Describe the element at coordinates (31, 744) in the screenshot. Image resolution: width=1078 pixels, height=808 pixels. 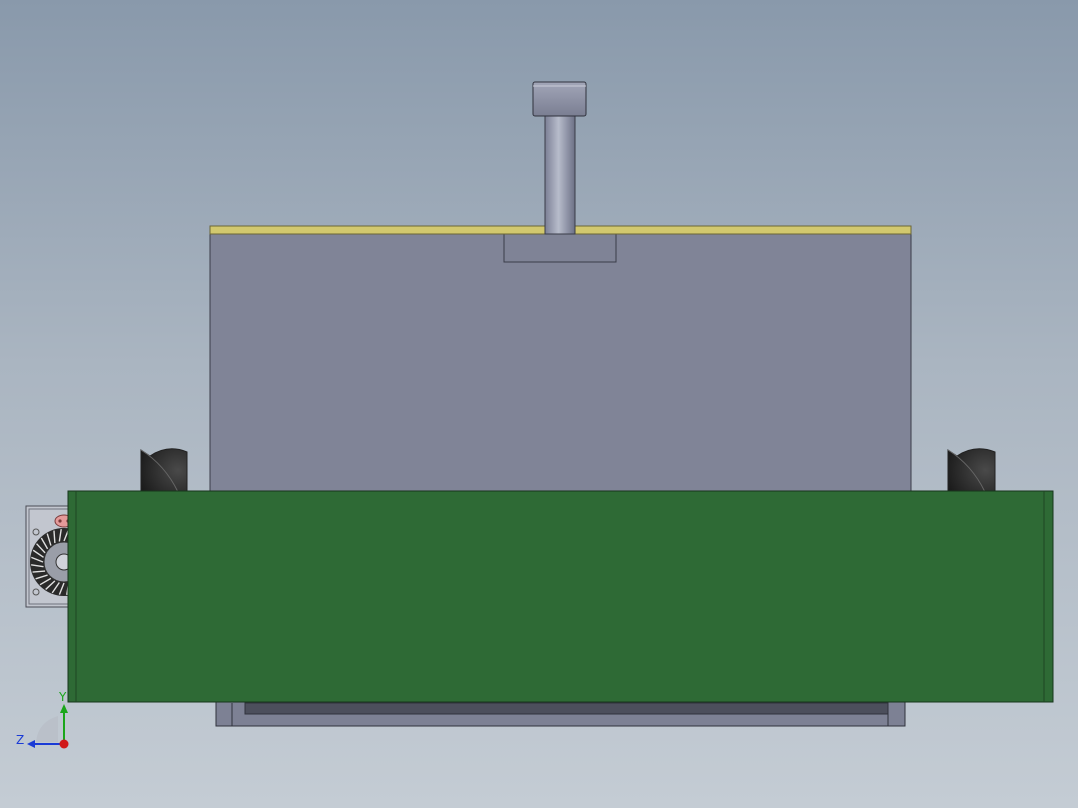
I see `z-axis-arrow` at that location.